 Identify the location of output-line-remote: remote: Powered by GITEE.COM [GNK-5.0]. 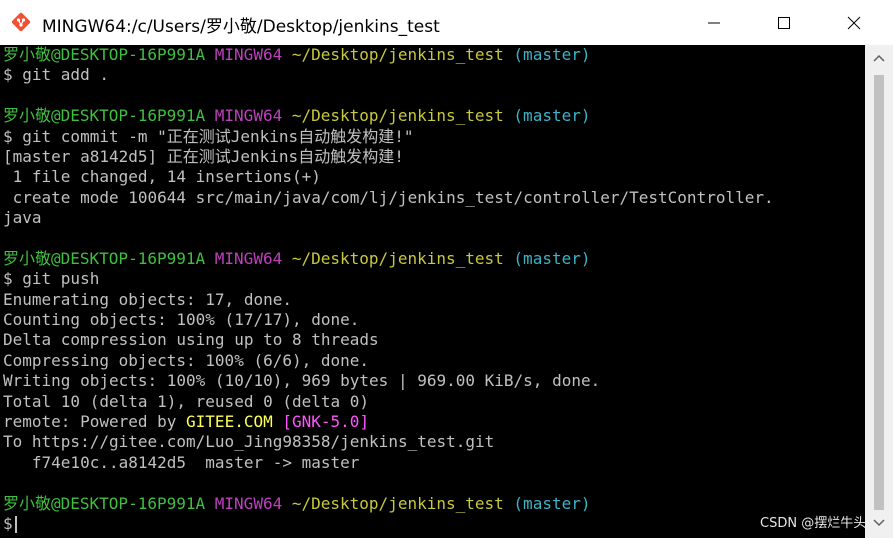
(388, 422).